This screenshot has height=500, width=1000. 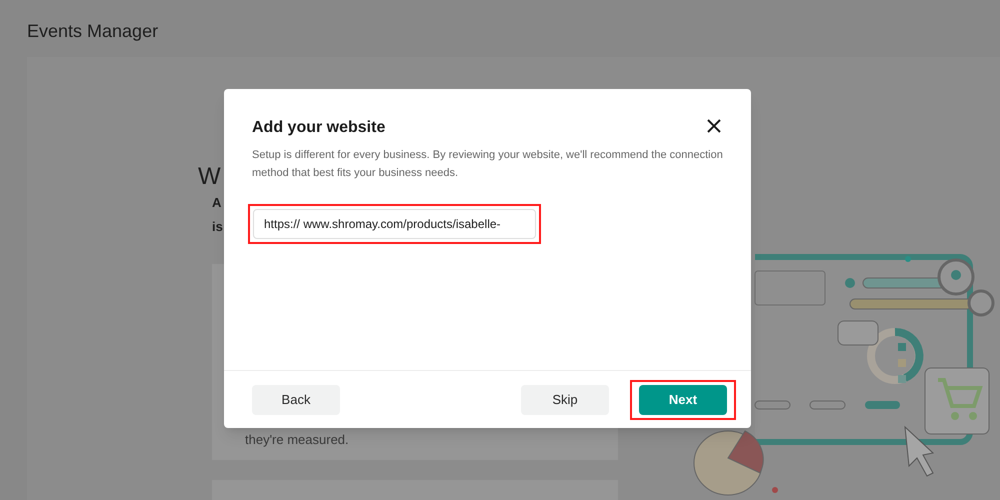 I want to click on url-field: https:// www.shromay.com/products/isabelle-, so click(x=394, y=224).